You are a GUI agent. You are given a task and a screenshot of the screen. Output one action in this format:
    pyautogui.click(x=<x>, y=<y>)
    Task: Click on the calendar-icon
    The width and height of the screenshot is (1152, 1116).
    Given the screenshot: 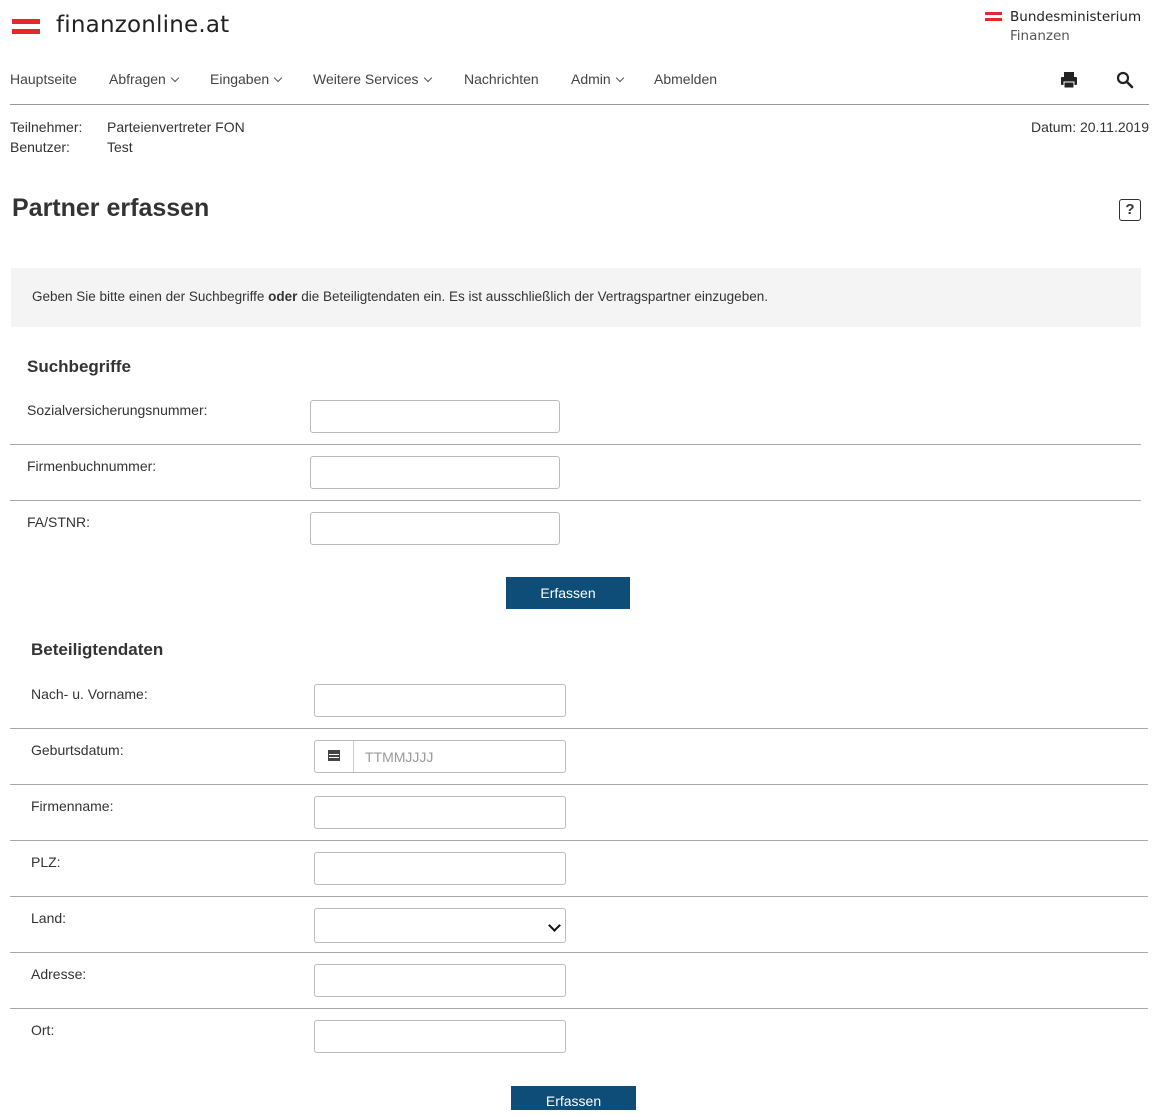 What is the action you would take?
    pyautogui.click(x=334, y=755)
    